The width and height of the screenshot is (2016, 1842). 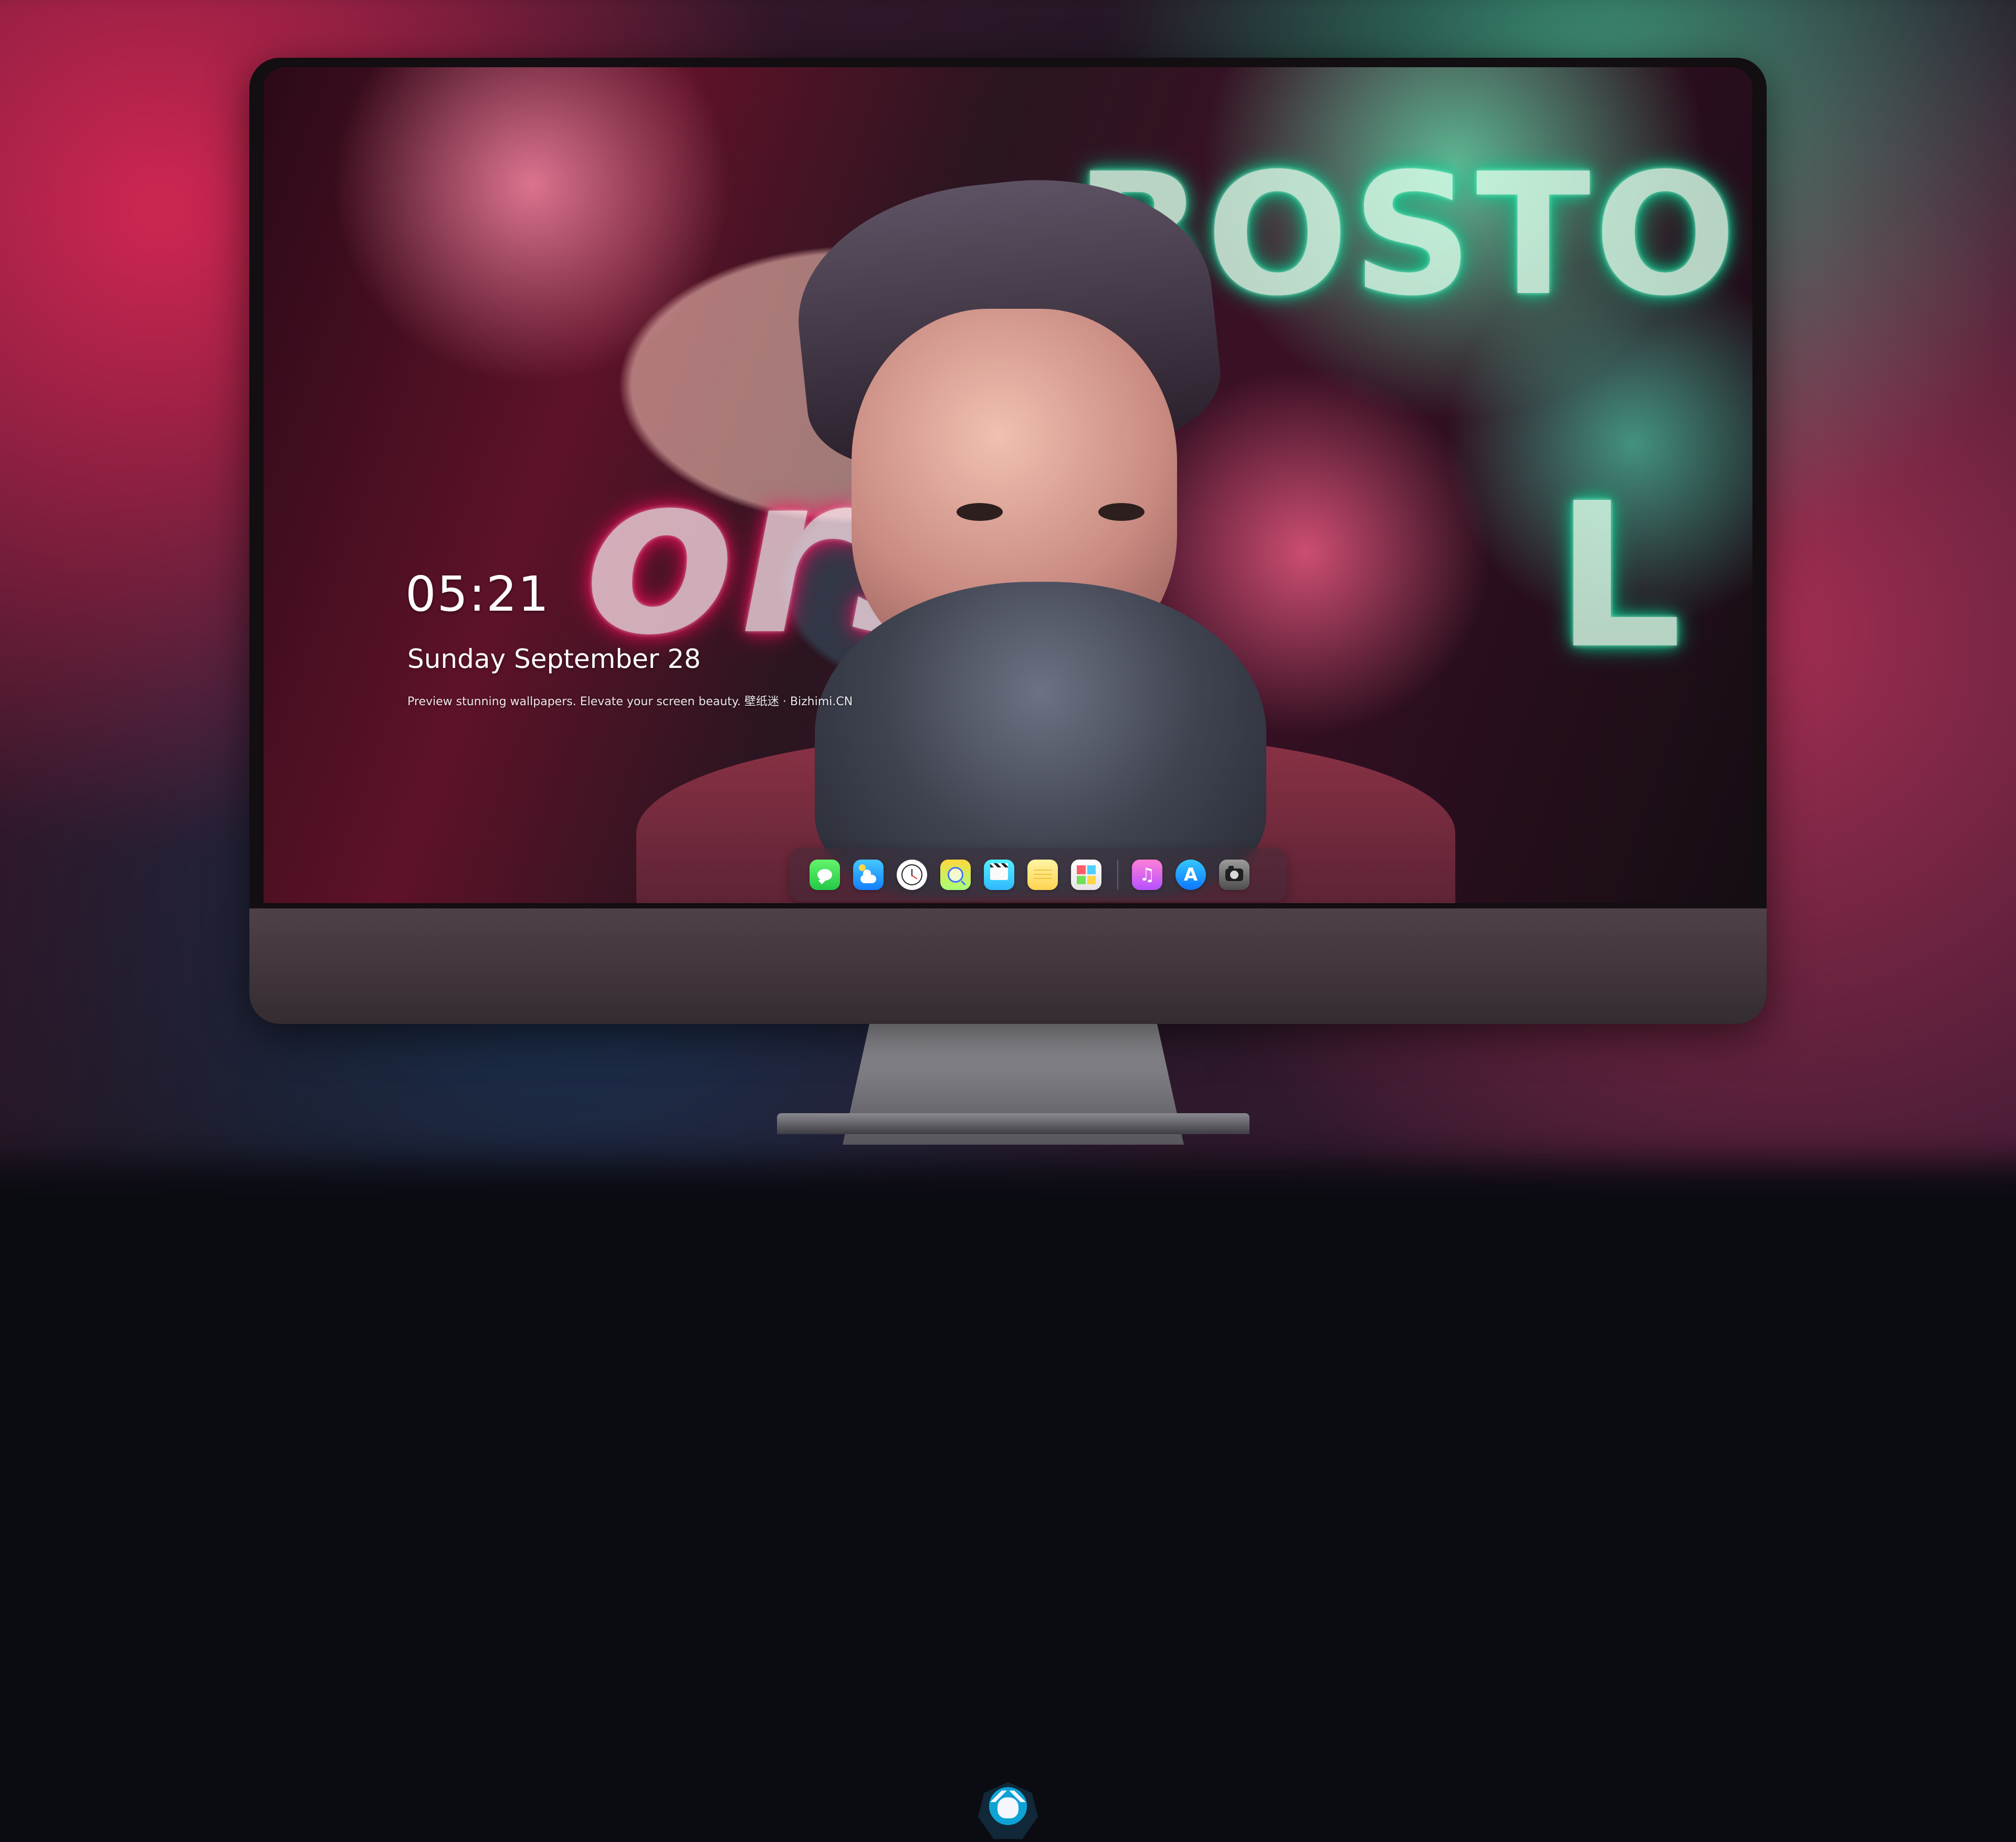 What do you see at coordinates (1008, 966) in the screenshot?
I see `monitor-chin` at bounding box center [1008, 966].